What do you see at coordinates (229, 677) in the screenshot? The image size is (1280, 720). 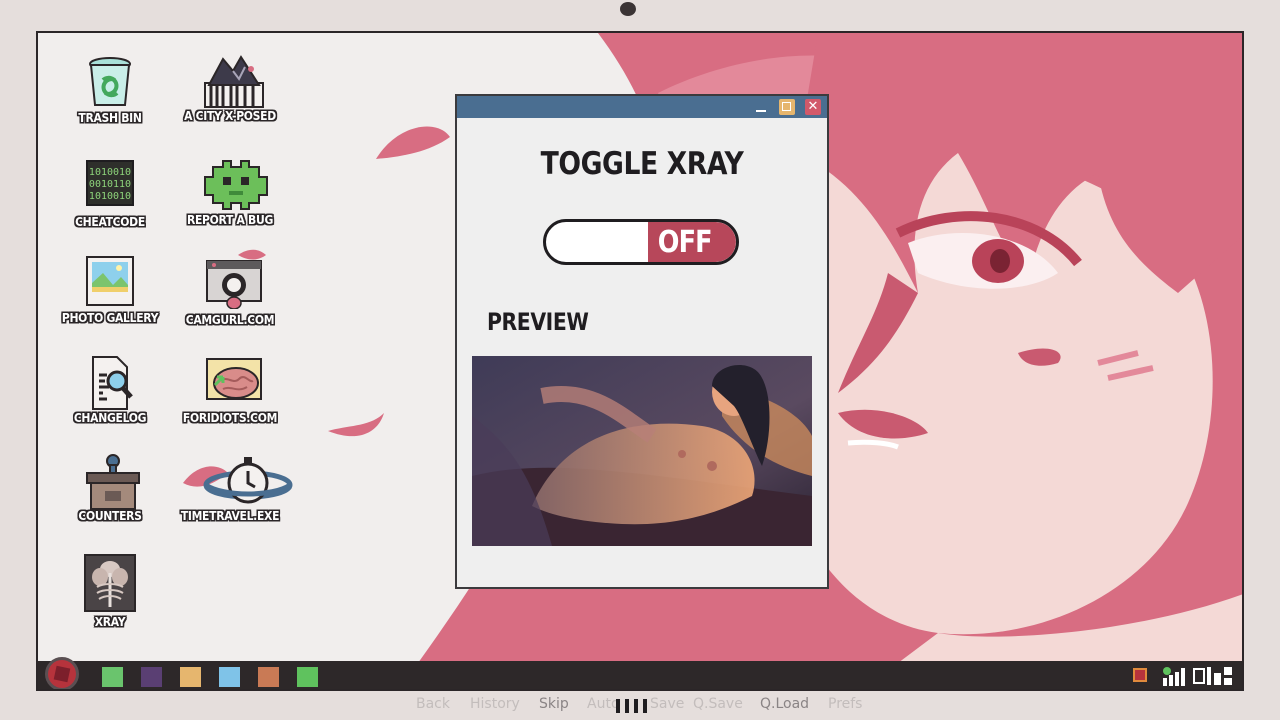 I see `taskbar-app-blue` at bounding box center [229, 677].